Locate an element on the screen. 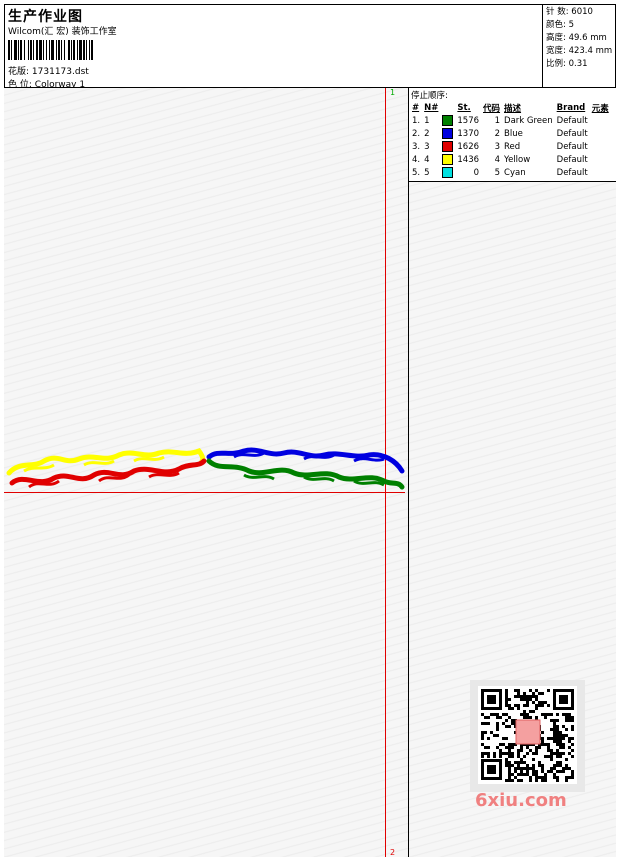  stat-scale: 比例: 0.31 is located at coordinates (567, 64).